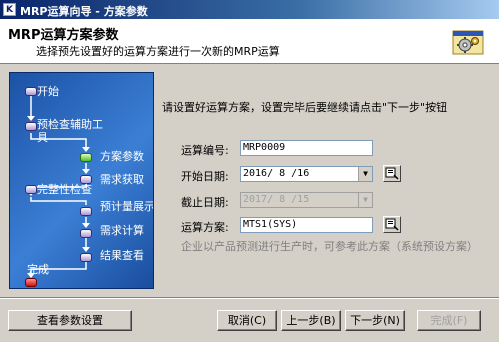 The width and height of the screenshot is (499, 342). I want to click on plan-hint-text: 企业以产品预测进行生产时，可参考此方案（系统预设方案）, so click(329, 246).